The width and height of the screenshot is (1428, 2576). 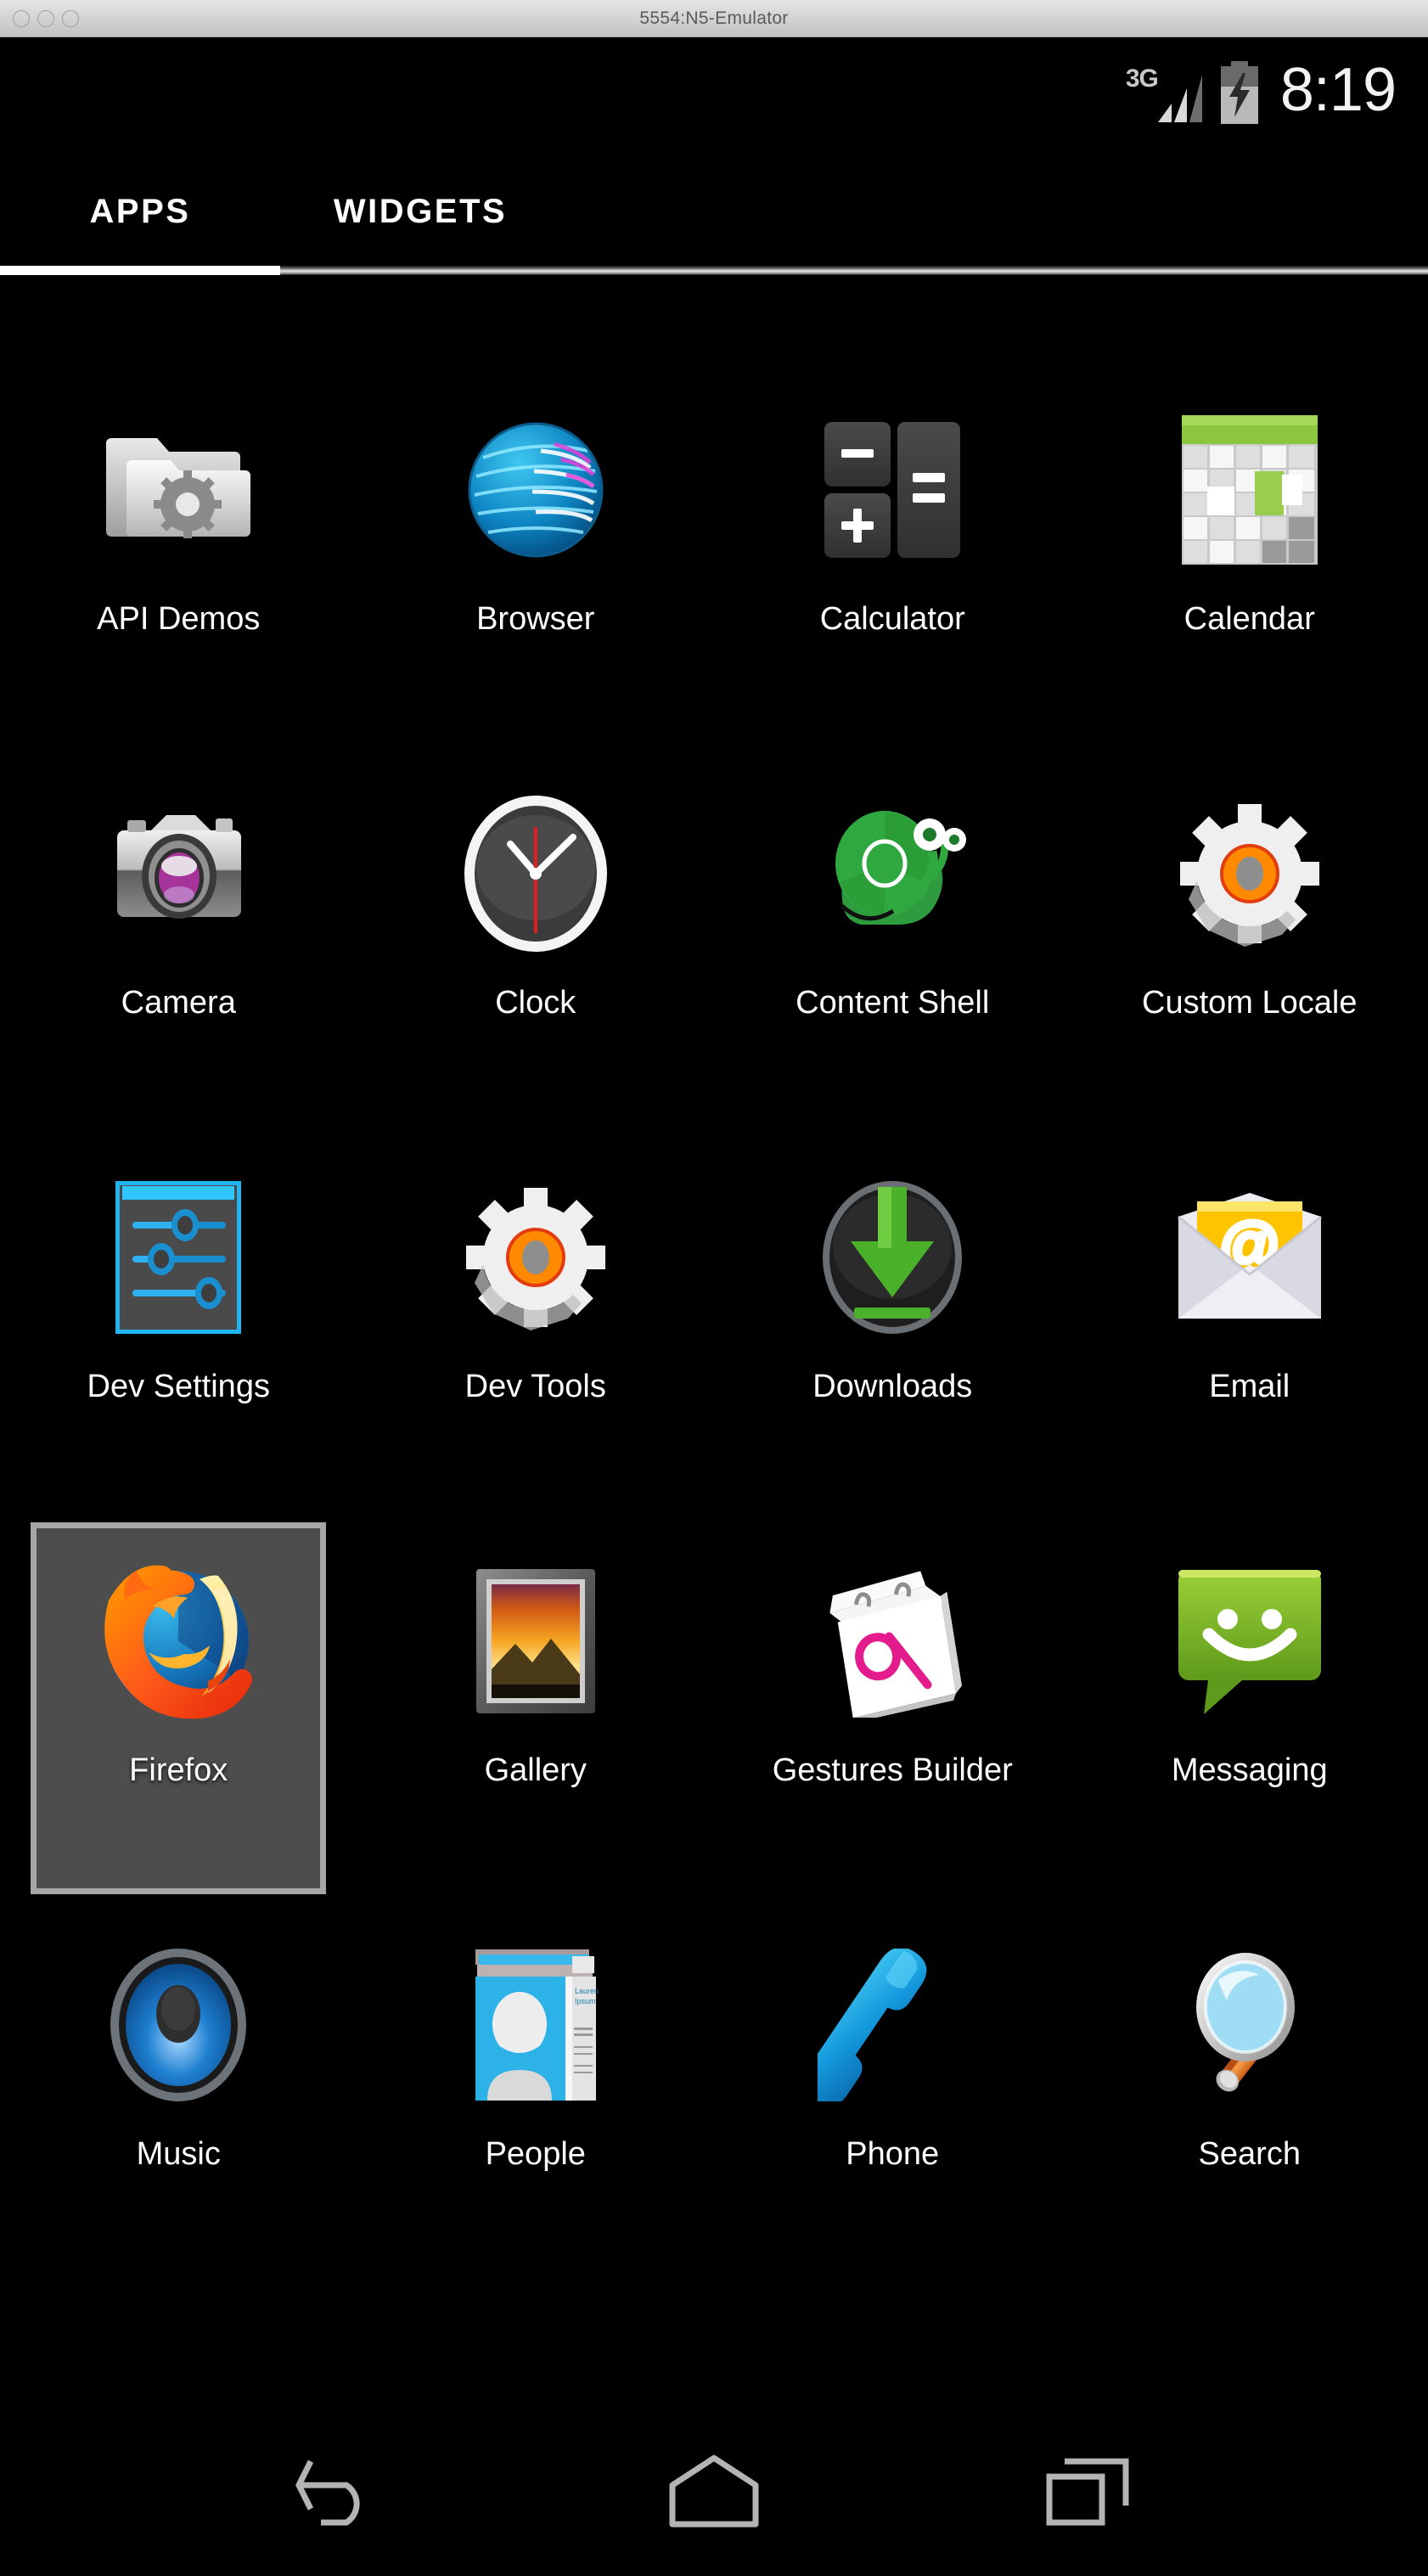 What do you see at coordinates (893, 1386) in the screenshot?
I see `app-label: Downloads` at bounding box center [893, 1386].